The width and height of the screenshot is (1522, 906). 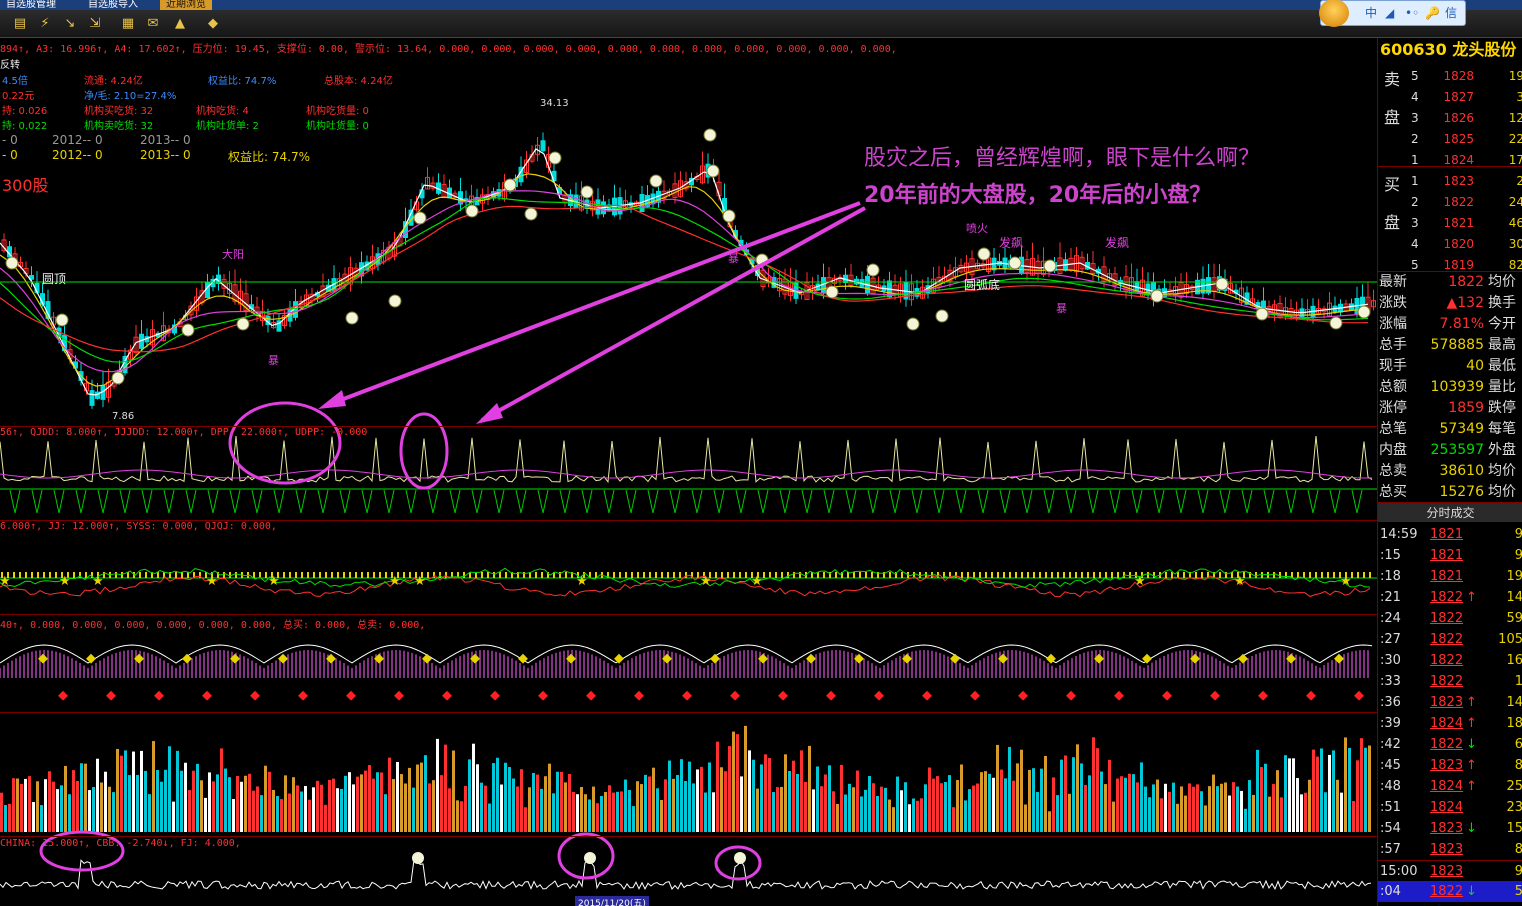 What do you see at coordinates (130, 96) in the screenshot?
I see `info-margin: 净/毛: 2.10=27.4%` at bounding box center [130, 96].